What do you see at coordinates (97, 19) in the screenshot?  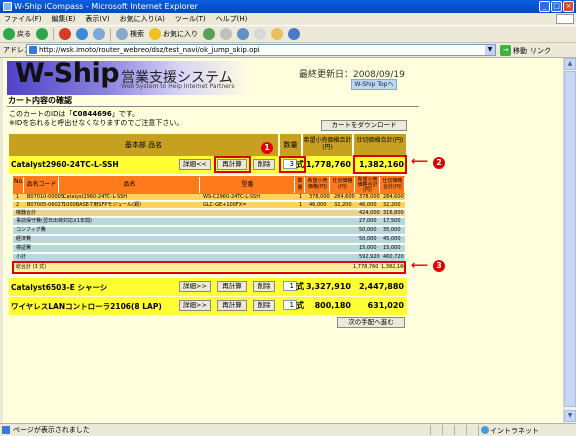 I see `menu-view: 表示(V)` at bounding box center [97, 19].